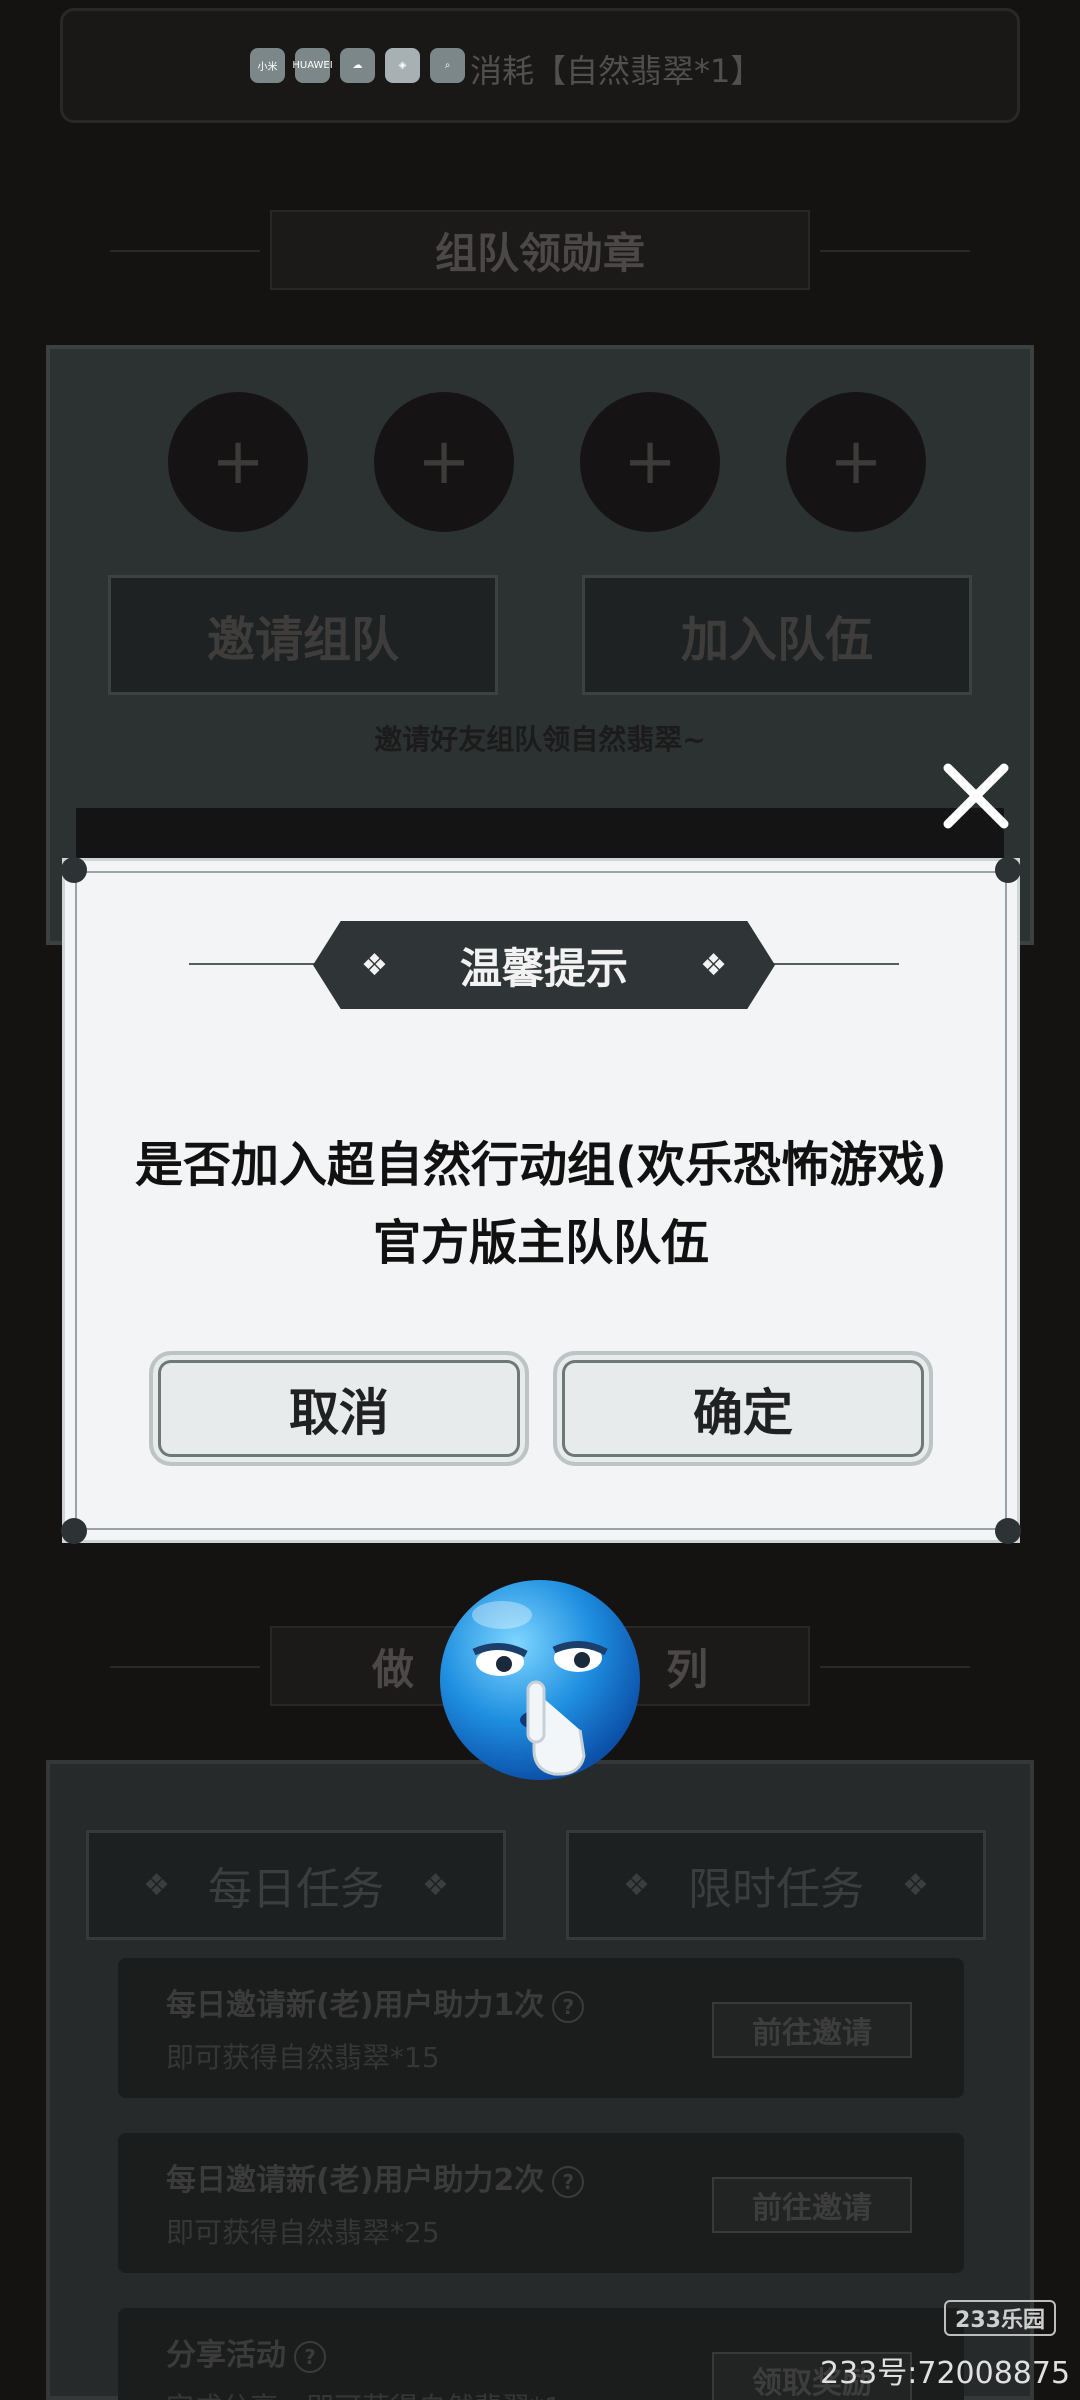 The width and height of the screenshot is (1080, 2400). Describe the element at coordinates (540, 1680) in the screenshot. I see `shush-emoji-icon` at that location.